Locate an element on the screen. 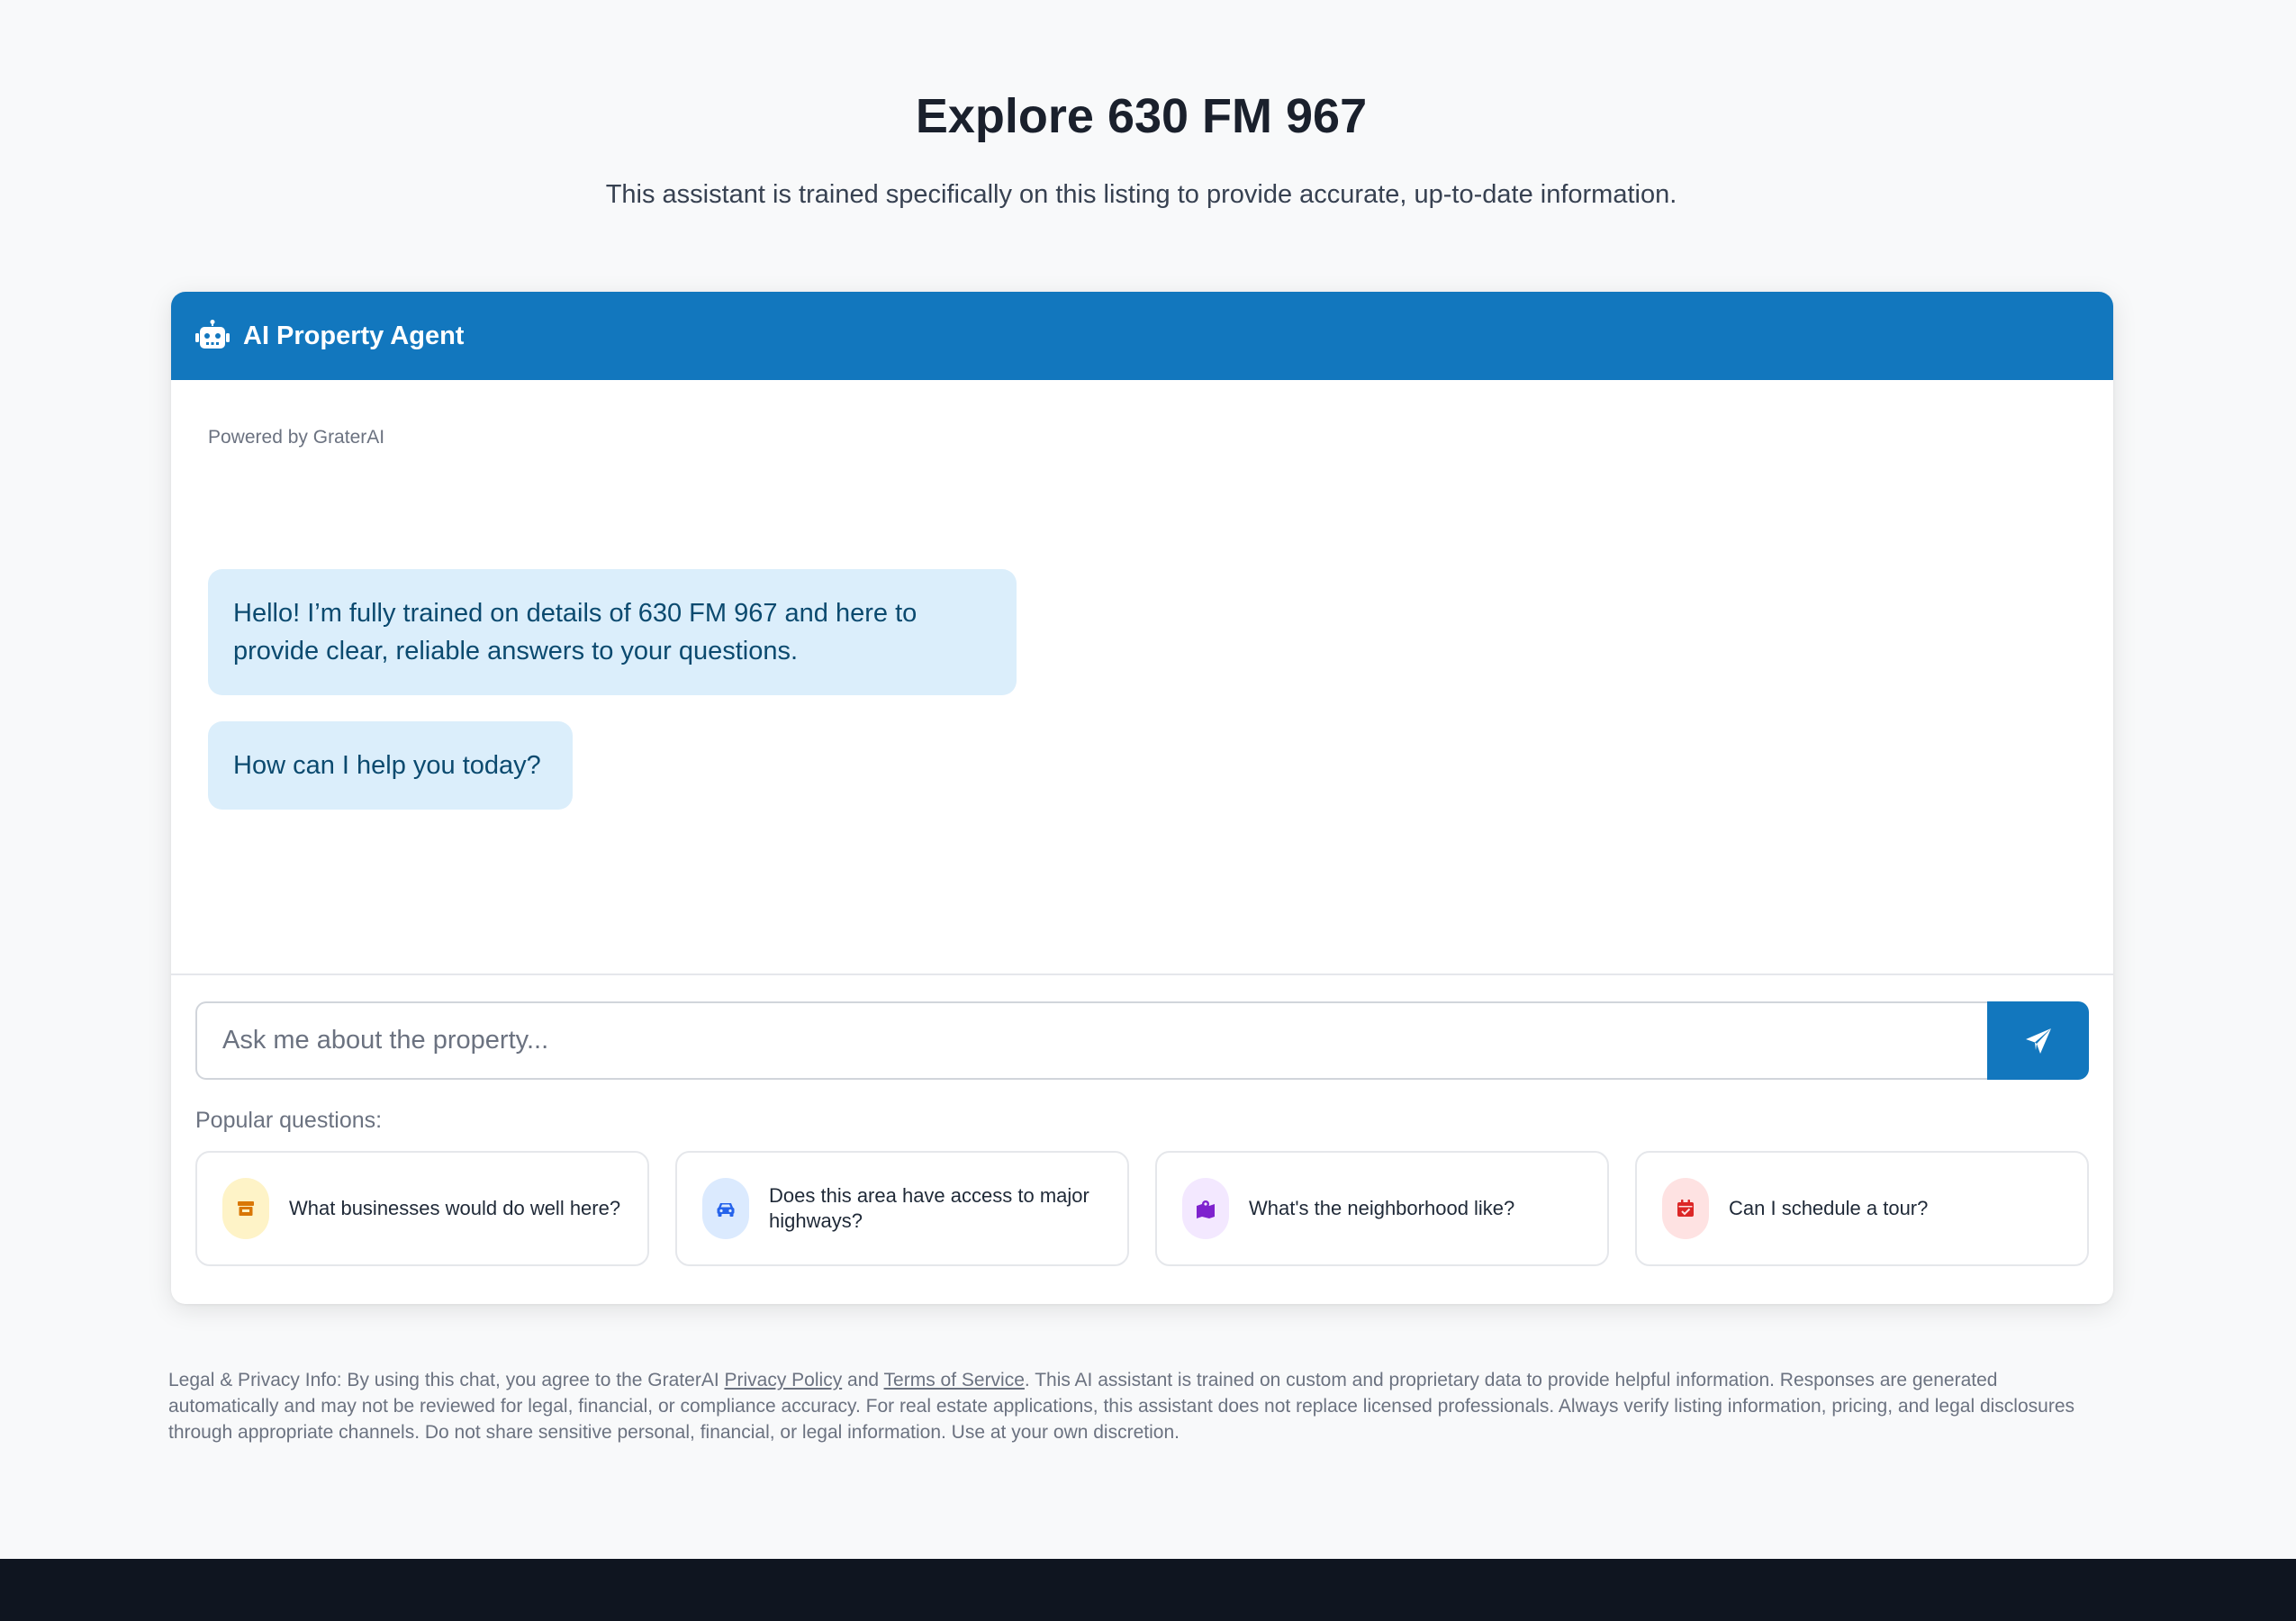 The width and height of the screenshot is (2296, 1621). question-text: Can I schedule a tour? is located at coordinates (1829, 1208).